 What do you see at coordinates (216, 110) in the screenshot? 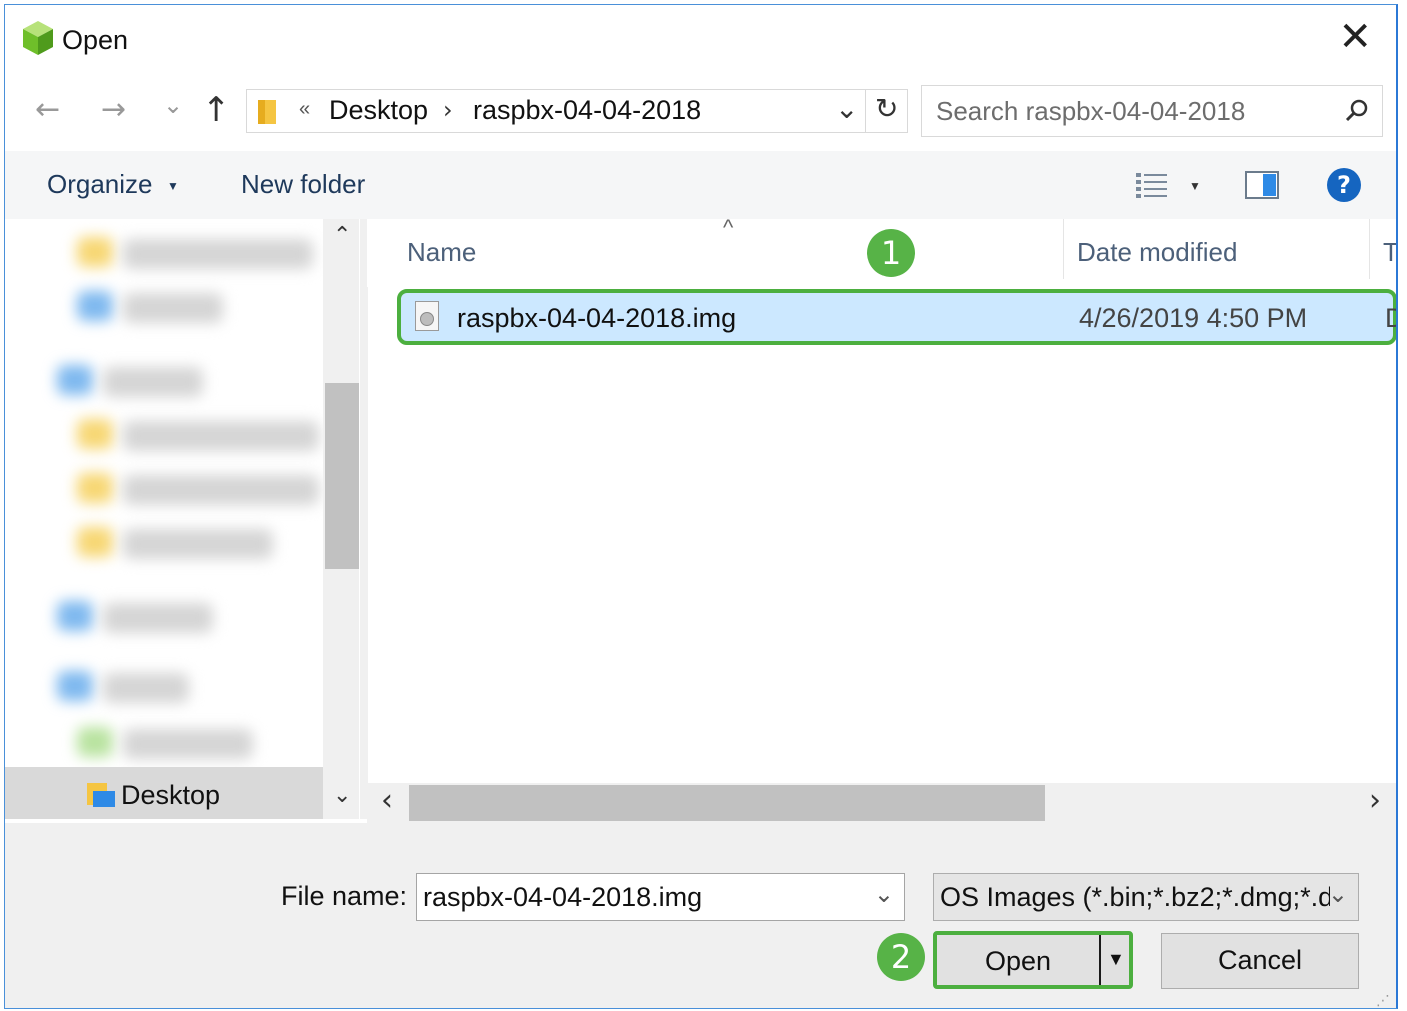
I see `up-arrow-icon: ↑` at bounding box center [216, 110].